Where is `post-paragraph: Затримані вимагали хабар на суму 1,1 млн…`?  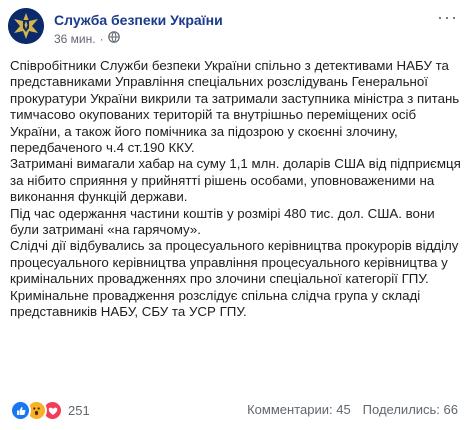
post-paragraph: Затримані вимагали хабар на суму 1,1 млн… is located at coordinates (235, 180).